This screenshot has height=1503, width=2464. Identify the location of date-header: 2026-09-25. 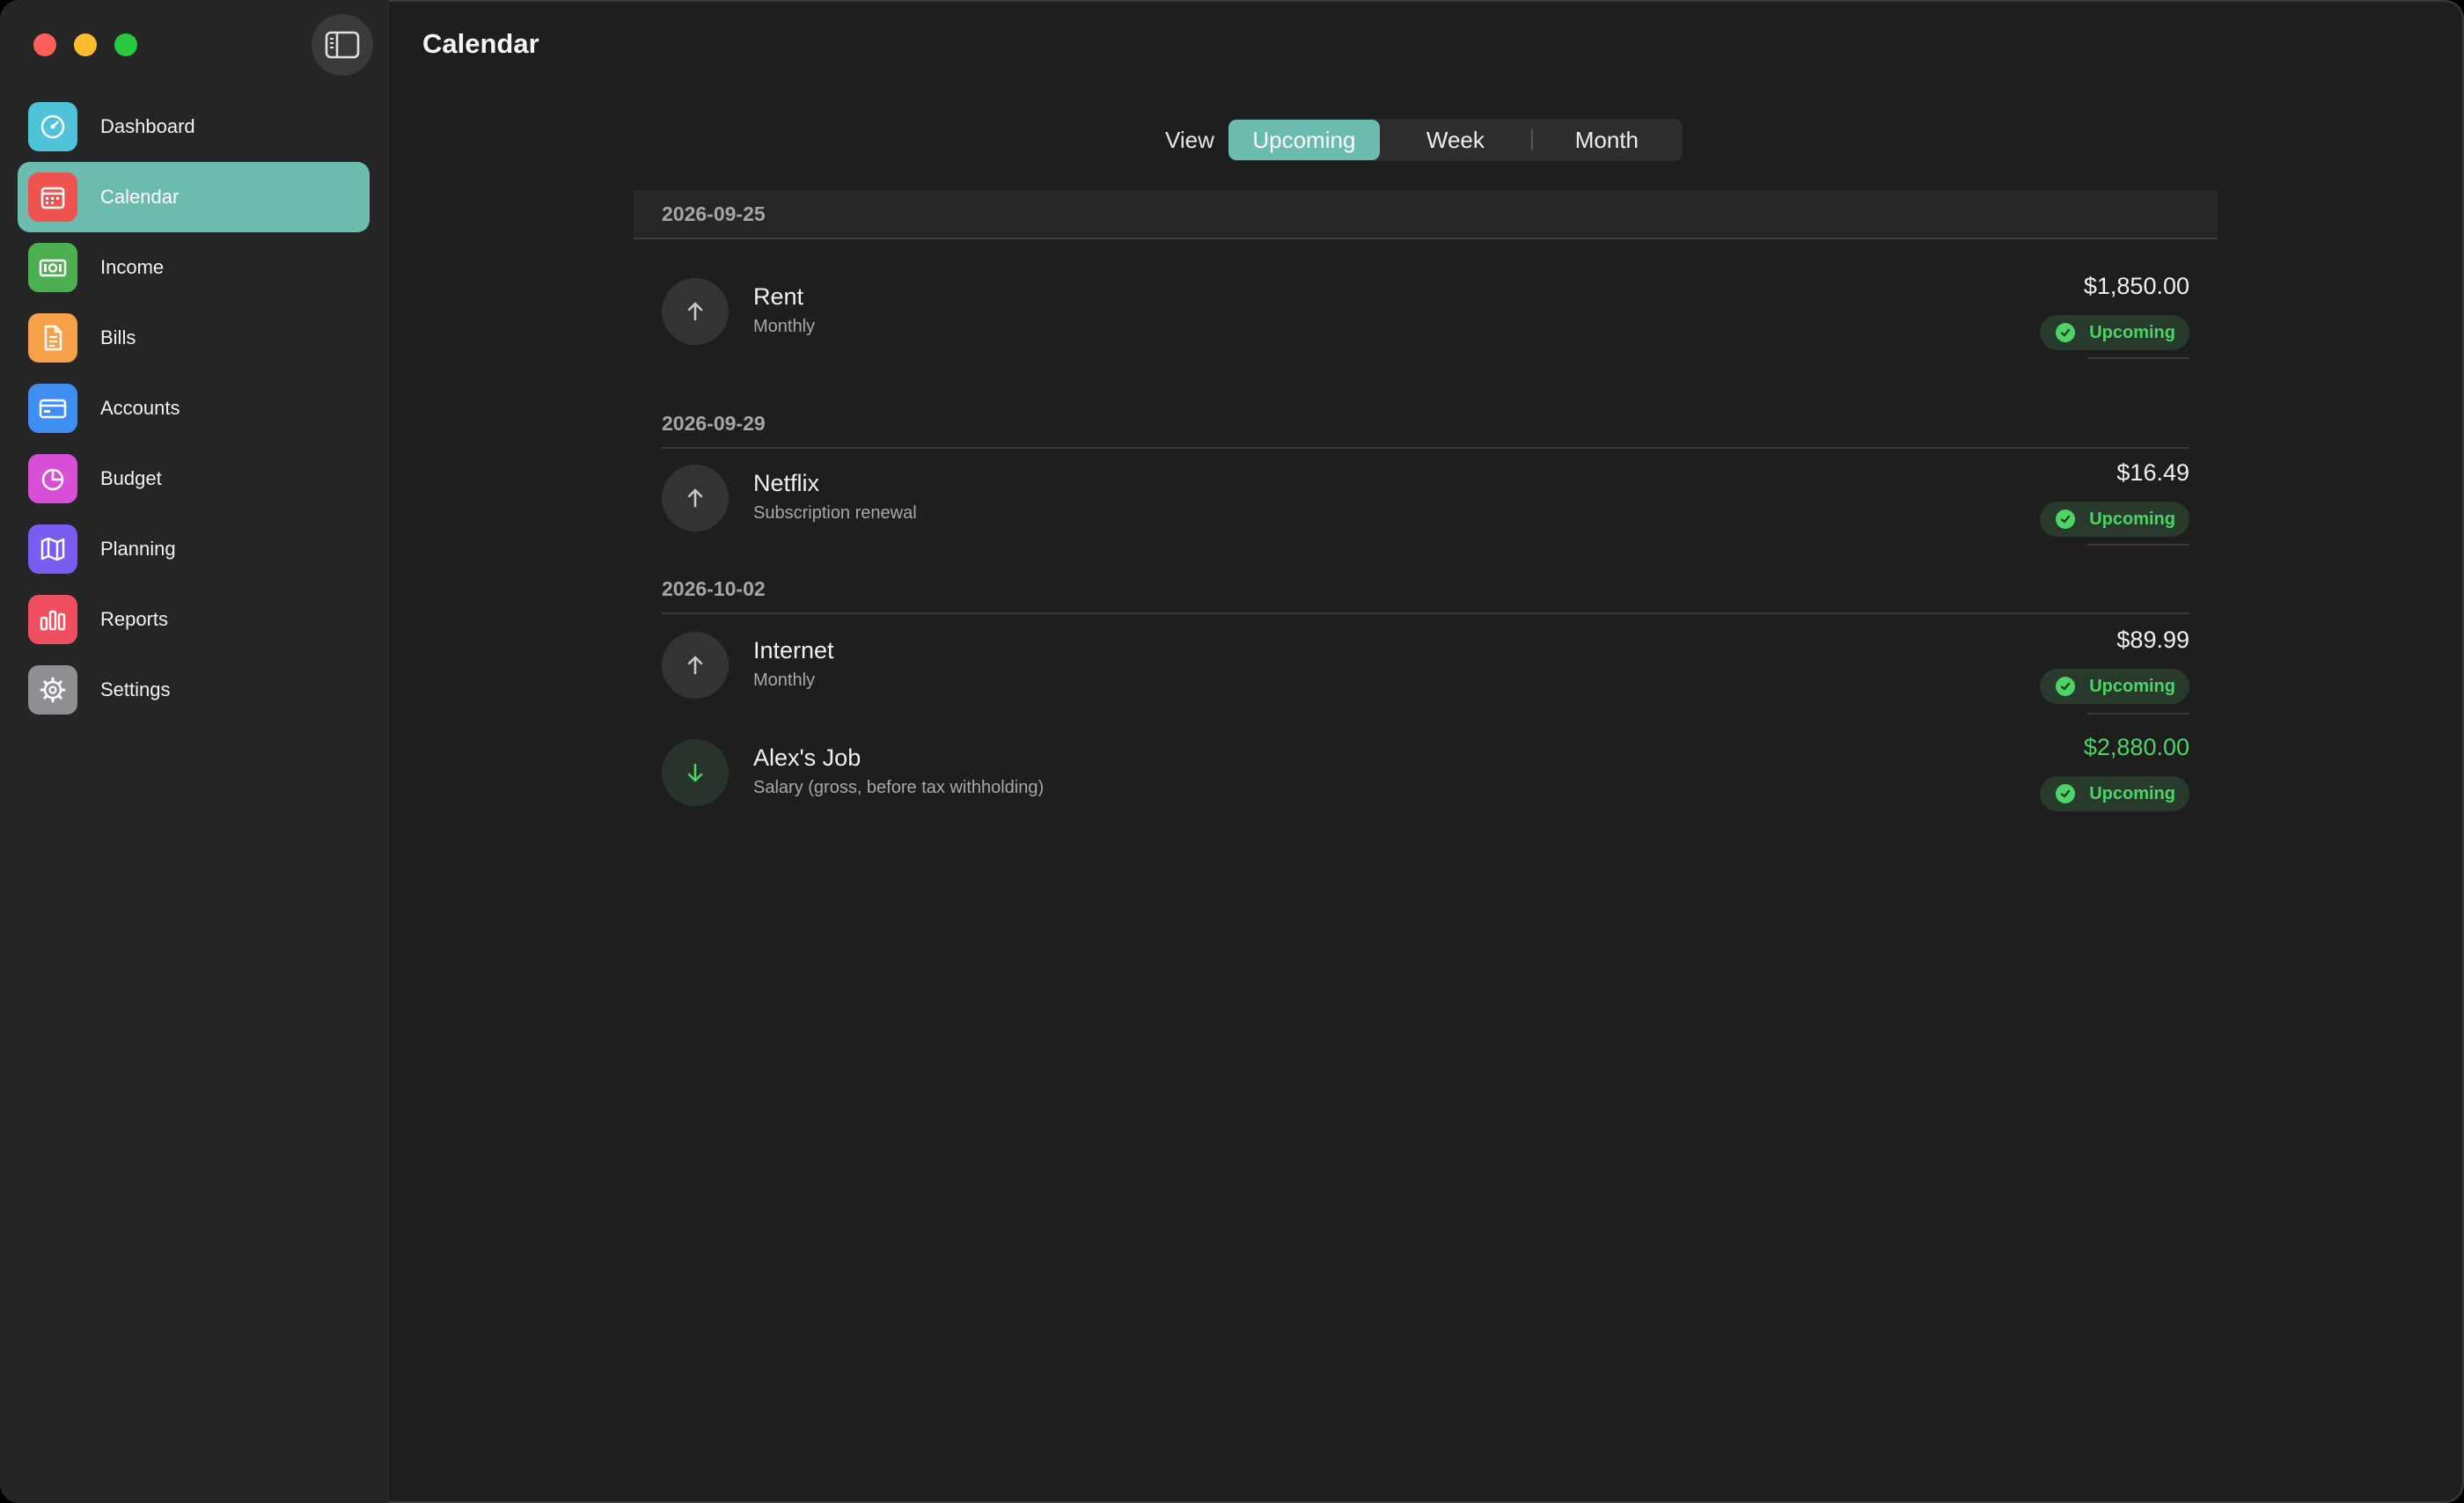
(1426, 214).